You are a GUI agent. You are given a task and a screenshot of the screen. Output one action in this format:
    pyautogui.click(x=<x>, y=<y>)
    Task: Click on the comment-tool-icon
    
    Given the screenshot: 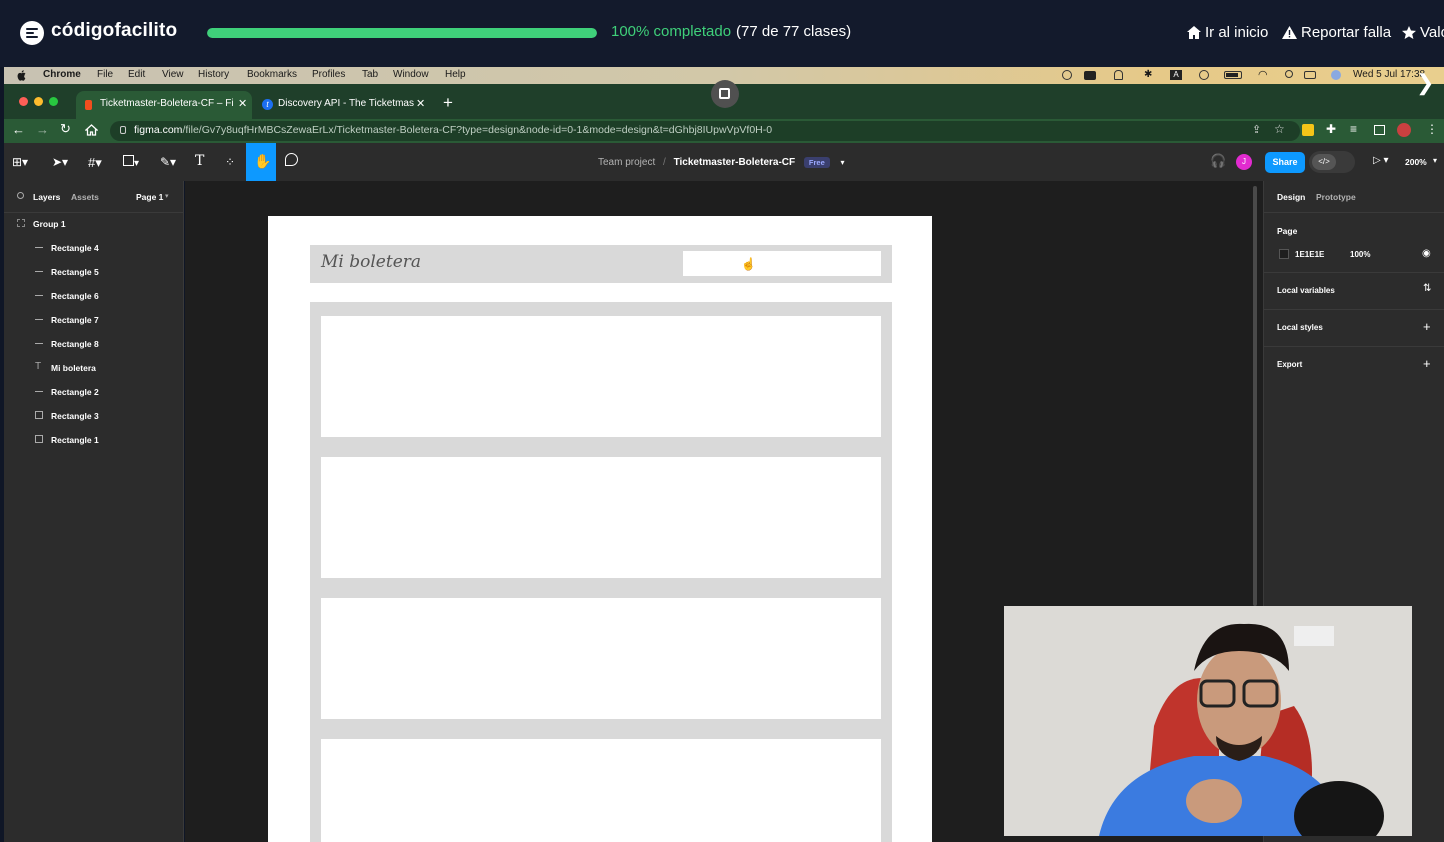 What is the action you would take?
    pyautogui.click(x=291, y=159)
    